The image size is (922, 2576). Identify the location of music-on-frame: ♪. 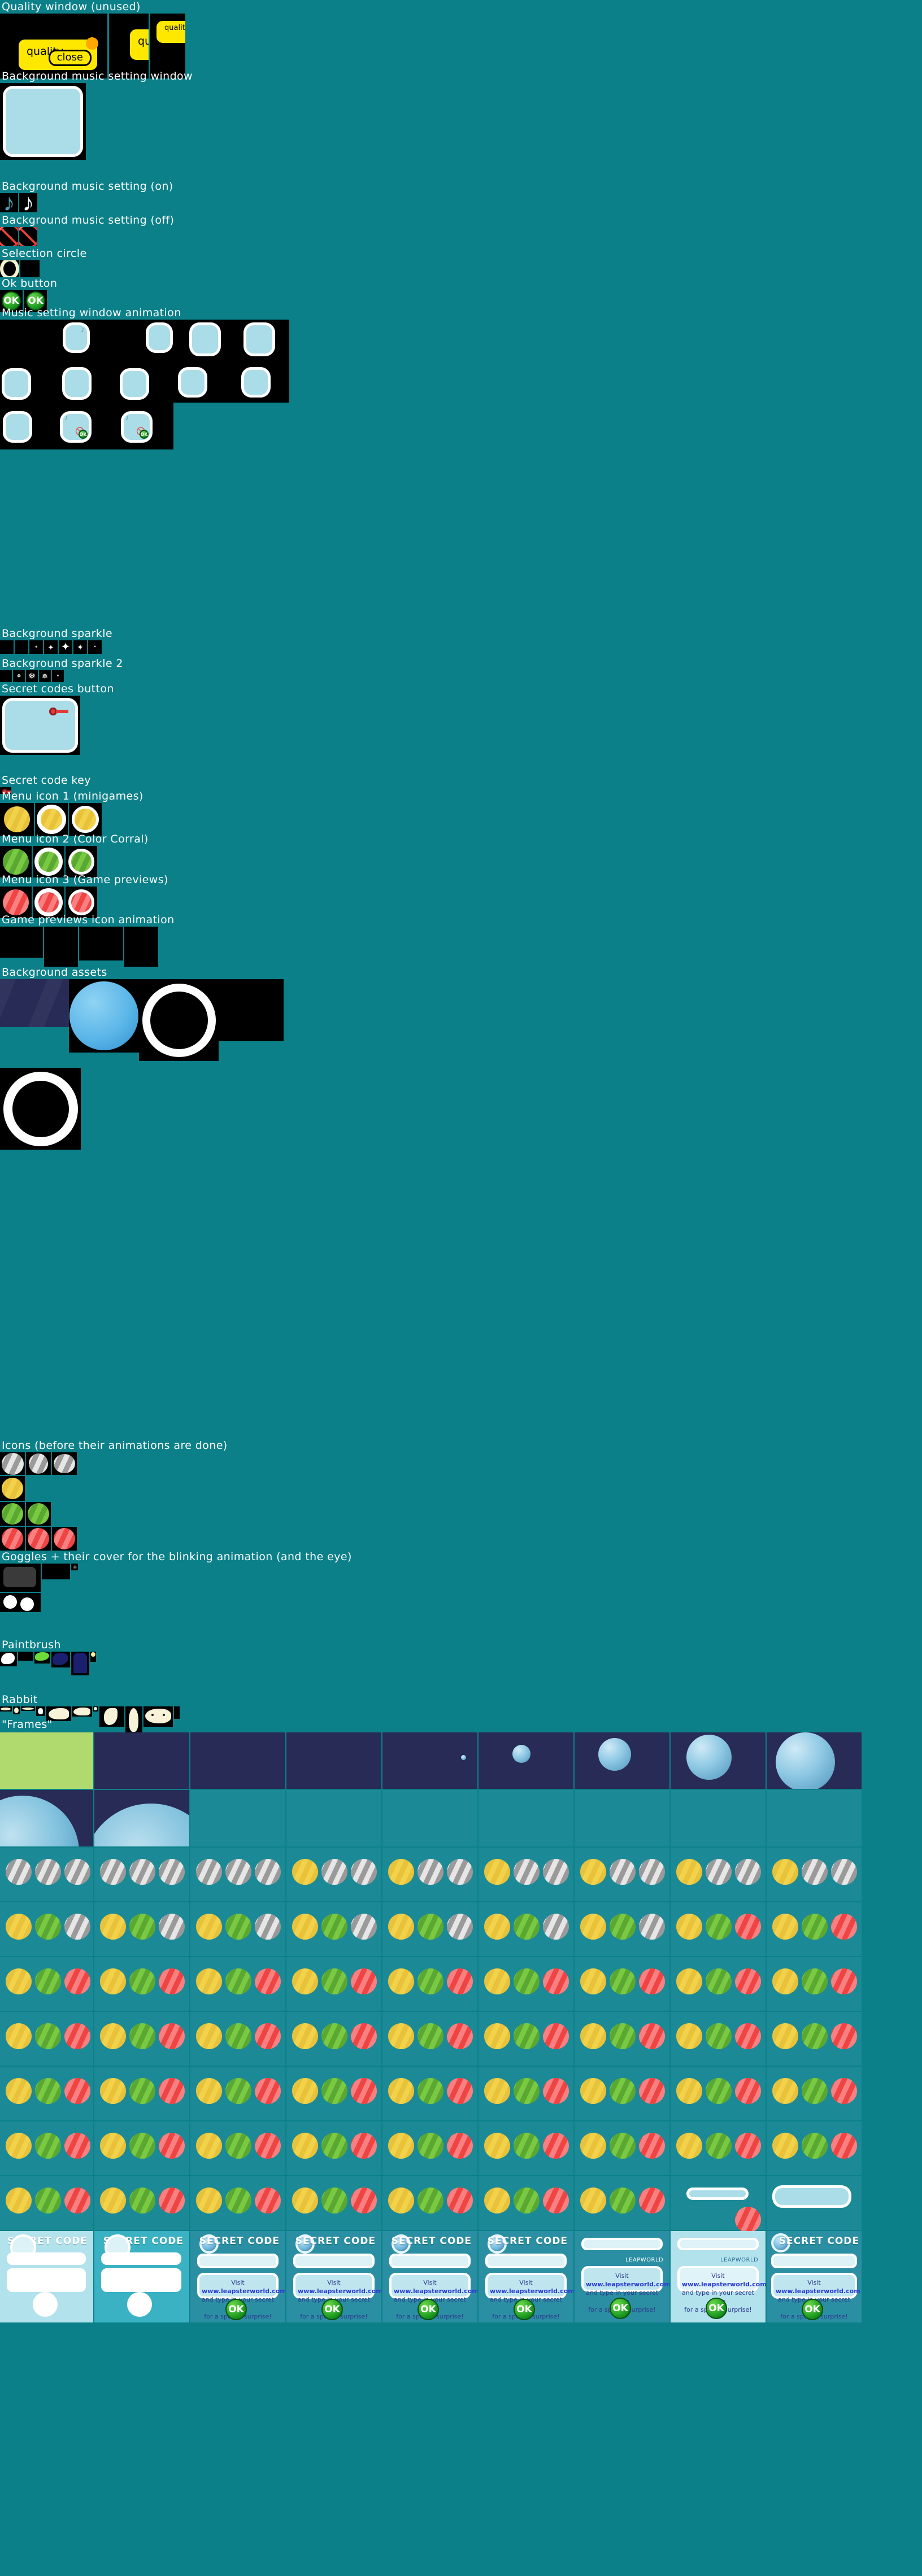
(28, 203).